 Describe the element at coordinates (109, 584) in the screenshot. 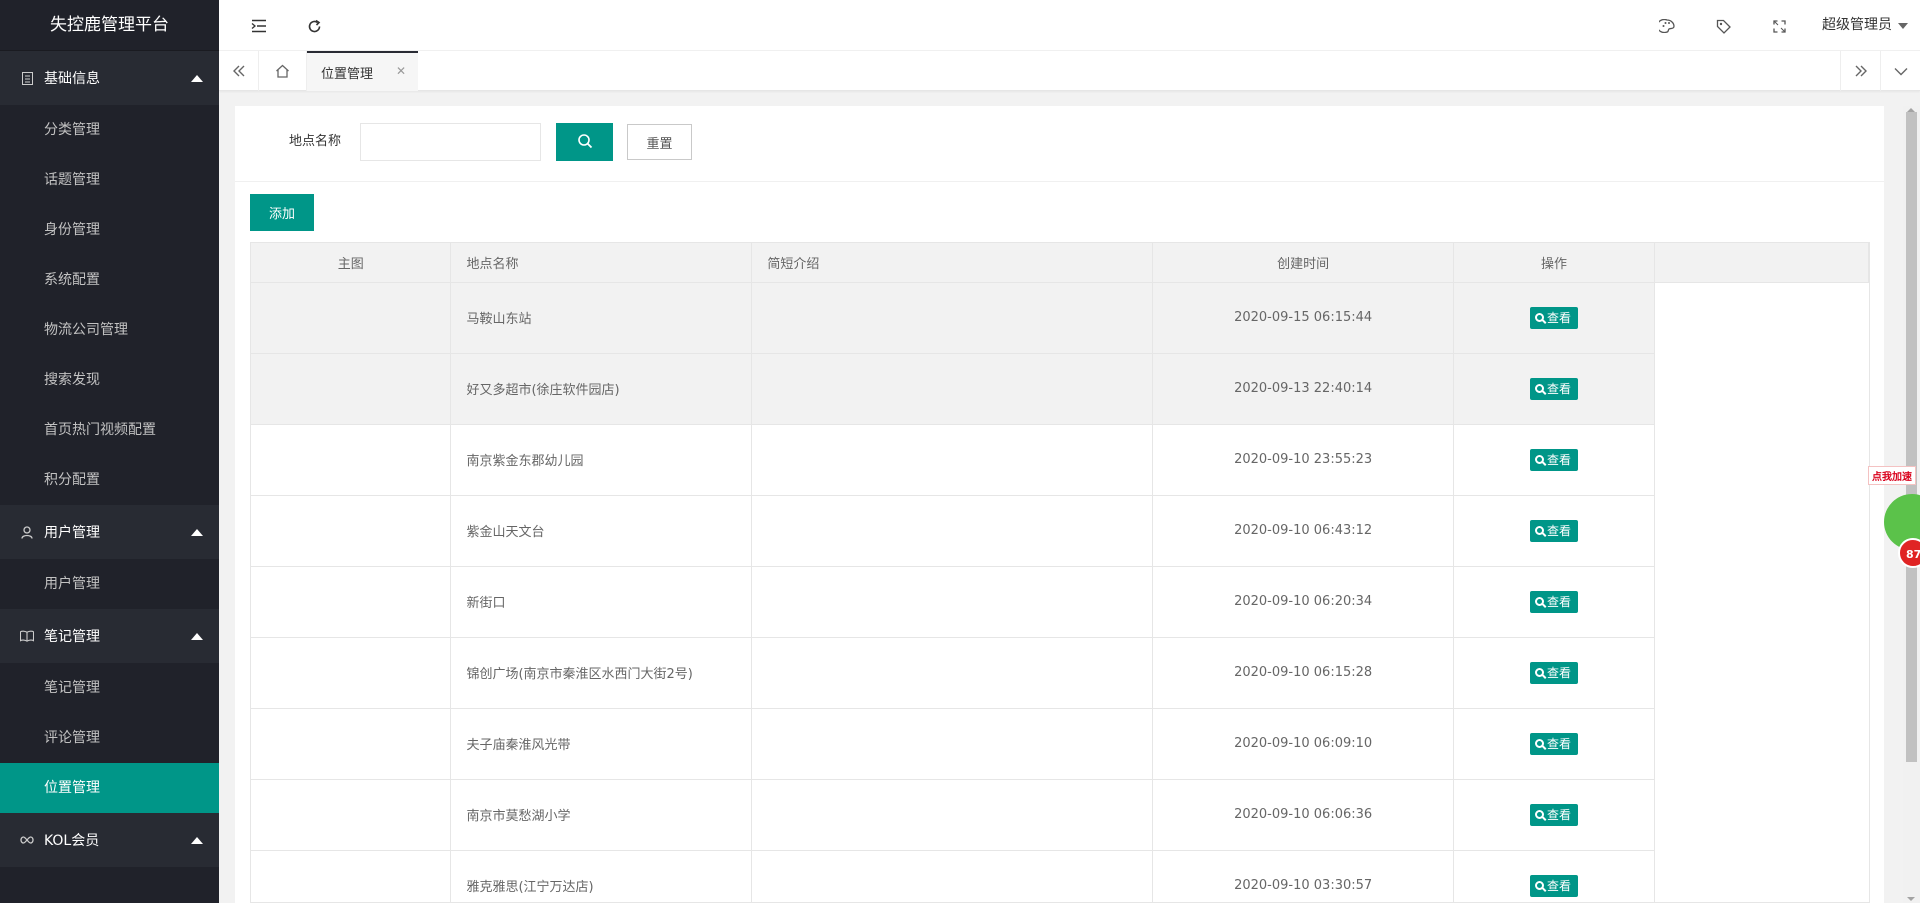

I see `sidebar-item-user-manage: 用户管理` at that location.